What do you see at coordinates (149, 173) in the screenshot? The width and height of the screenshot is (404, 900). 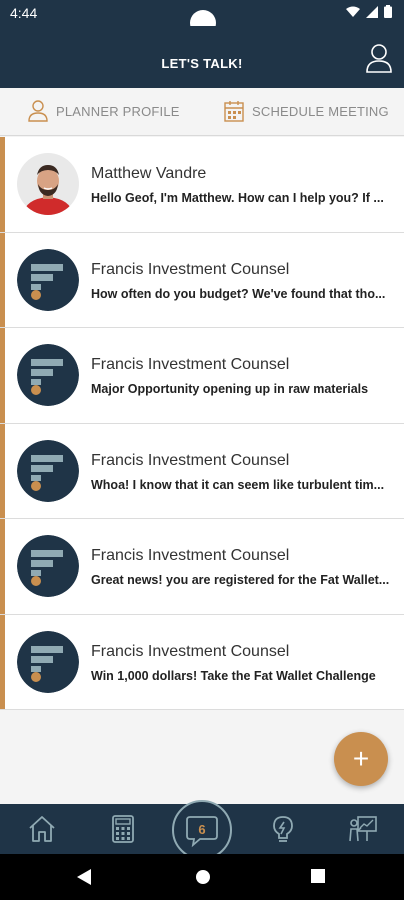 I see `conversation-name: Matthew Vandre` at bounding box center [149, 173].